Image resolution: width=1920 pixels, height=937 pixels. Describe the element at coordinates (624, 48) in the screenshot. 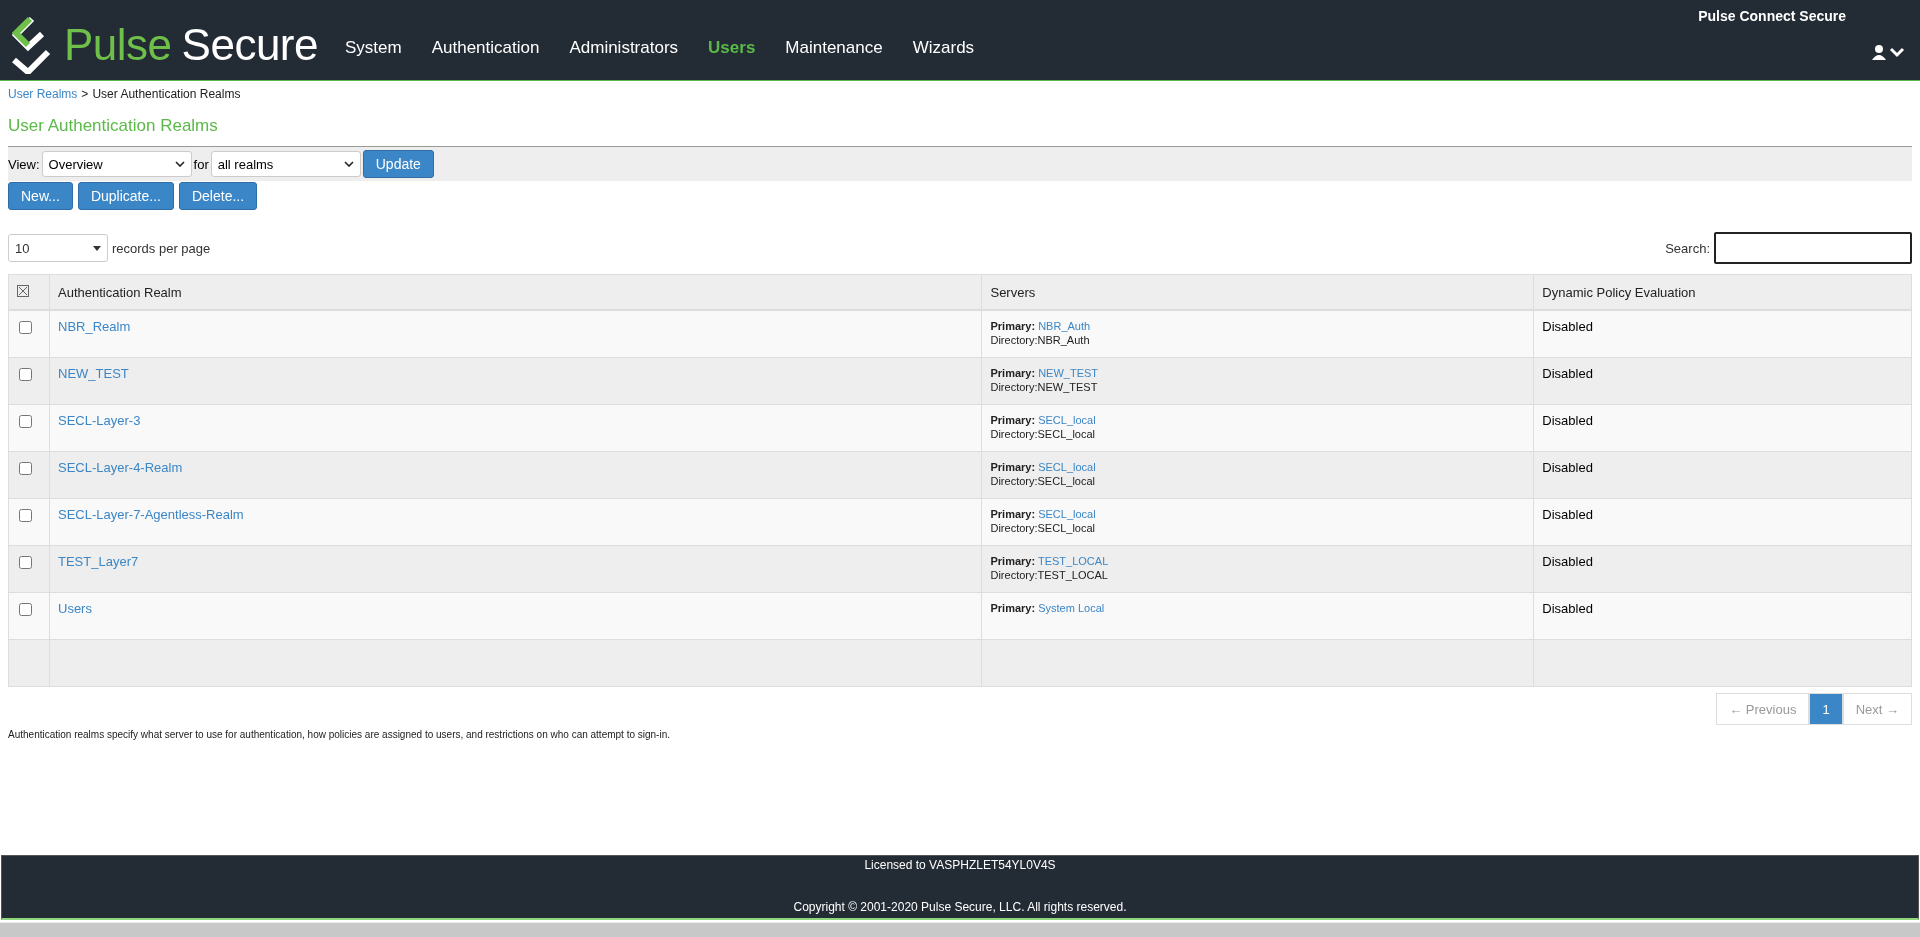

I see `nav-tab: Administrators` at that location.